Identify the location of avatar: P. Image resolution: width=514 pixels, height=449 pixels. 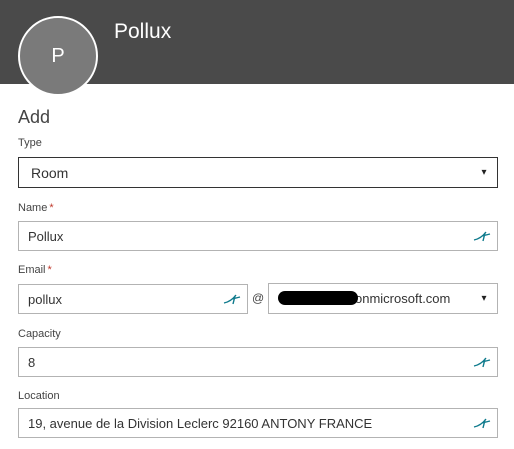
(58, 56).